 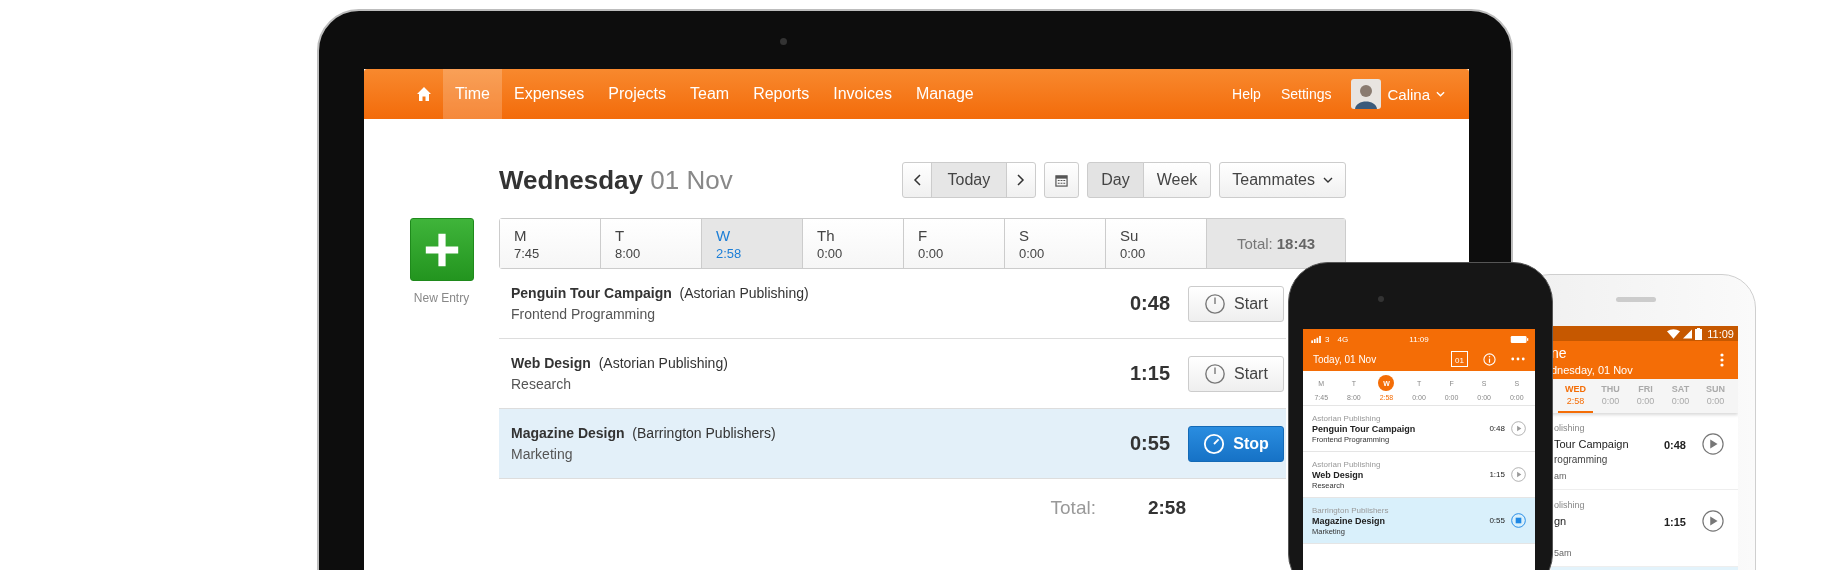 What do you see at coordinates (620, 363) in the screenshot?
I see `entry-title: Web Design (Astorian Publishing)` at bounding box center [620, 363].